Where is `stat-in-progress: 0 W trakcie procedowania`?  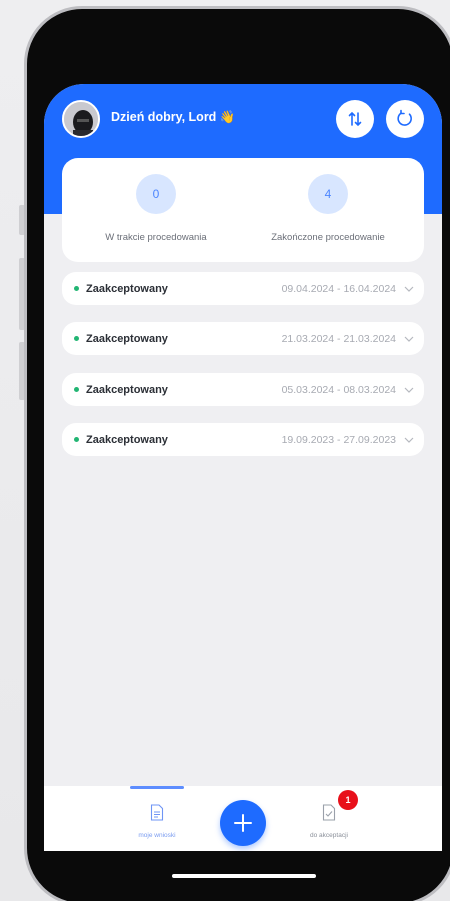 stat-in-progress: 0 W trakcie procedowania is located at coordinates (156, 208).